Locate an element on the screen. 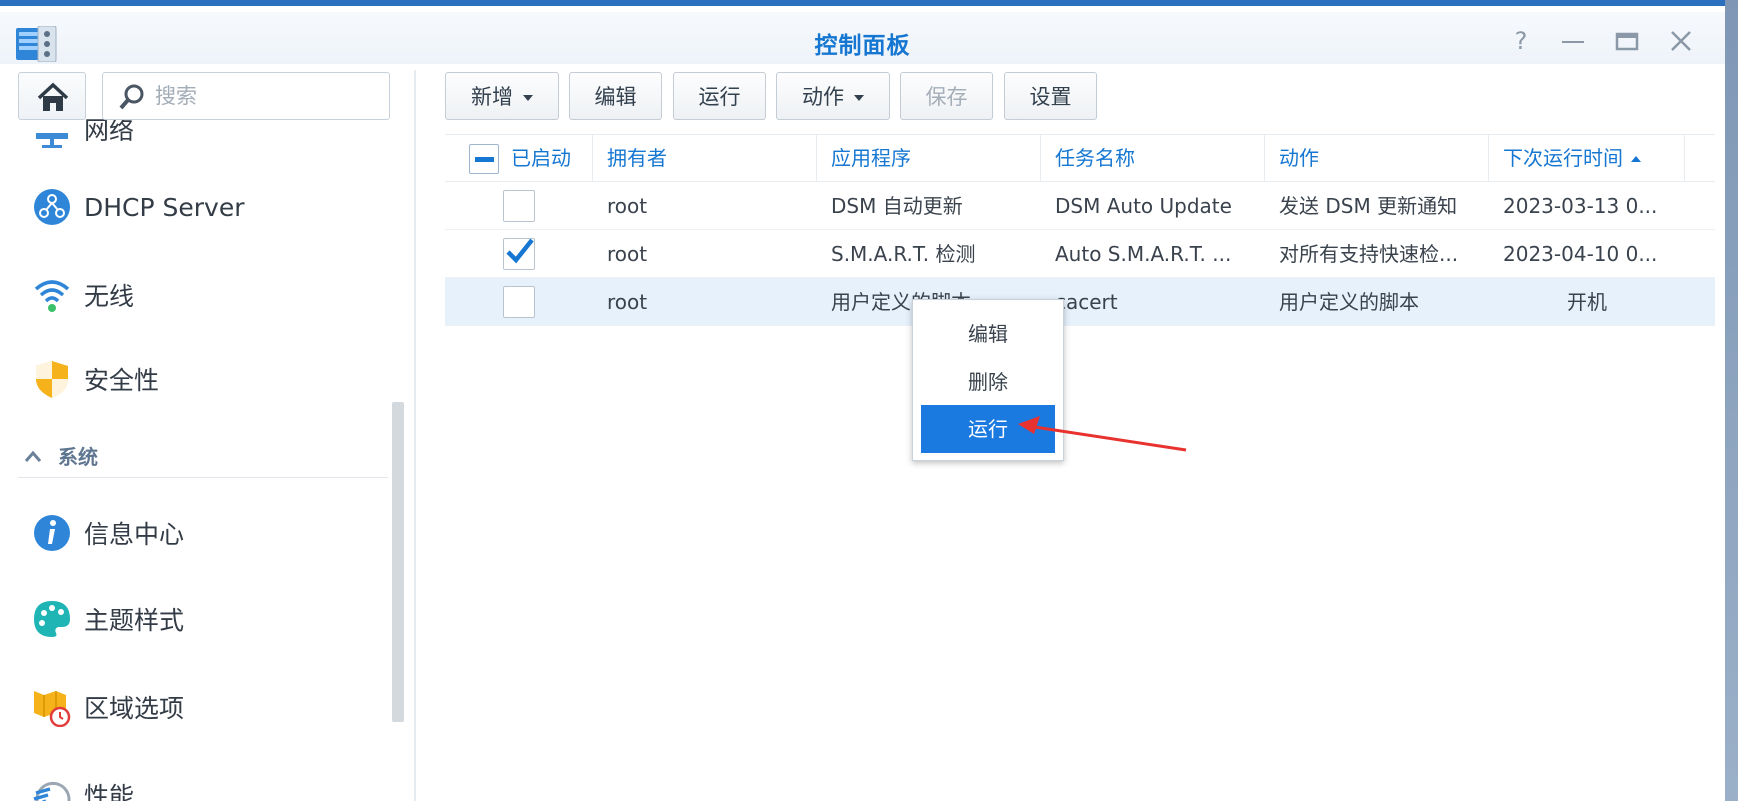  edit-button: 编辑 is located at coordinates (615, 96).